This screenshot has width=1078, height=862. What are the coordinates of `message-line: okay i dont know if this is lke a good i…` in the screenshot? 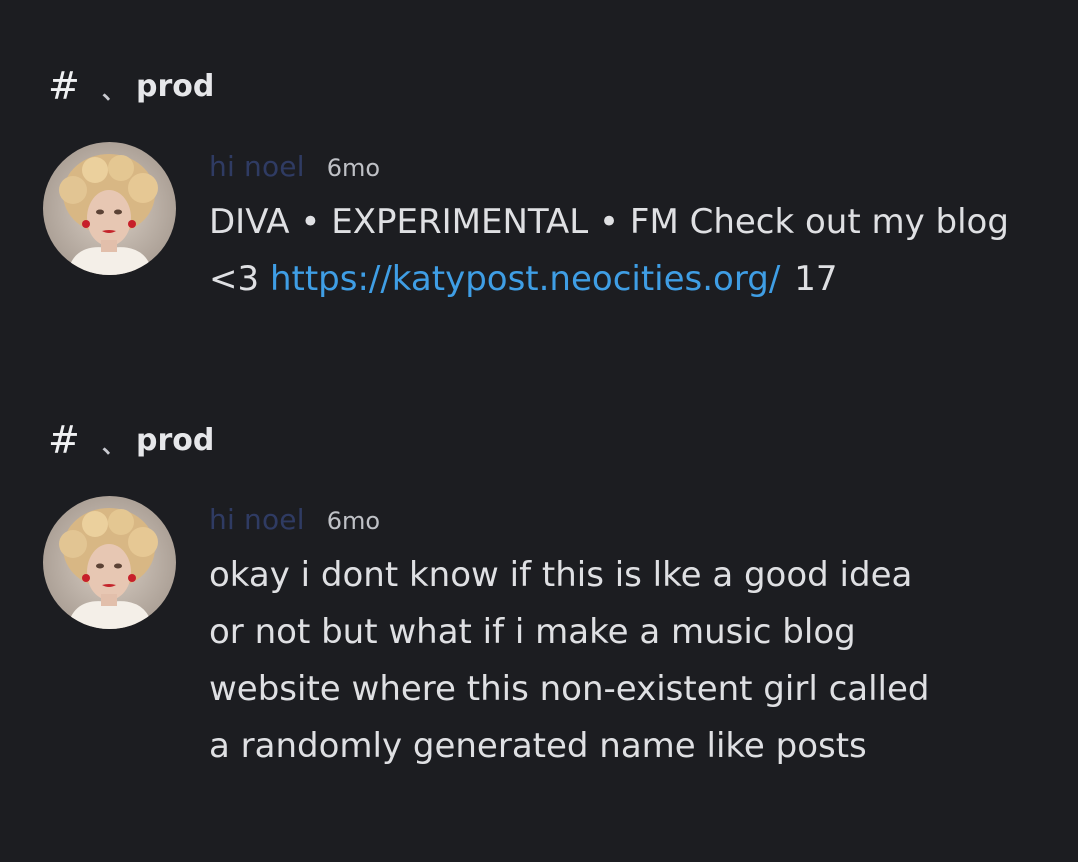 It's located at (561, 575).